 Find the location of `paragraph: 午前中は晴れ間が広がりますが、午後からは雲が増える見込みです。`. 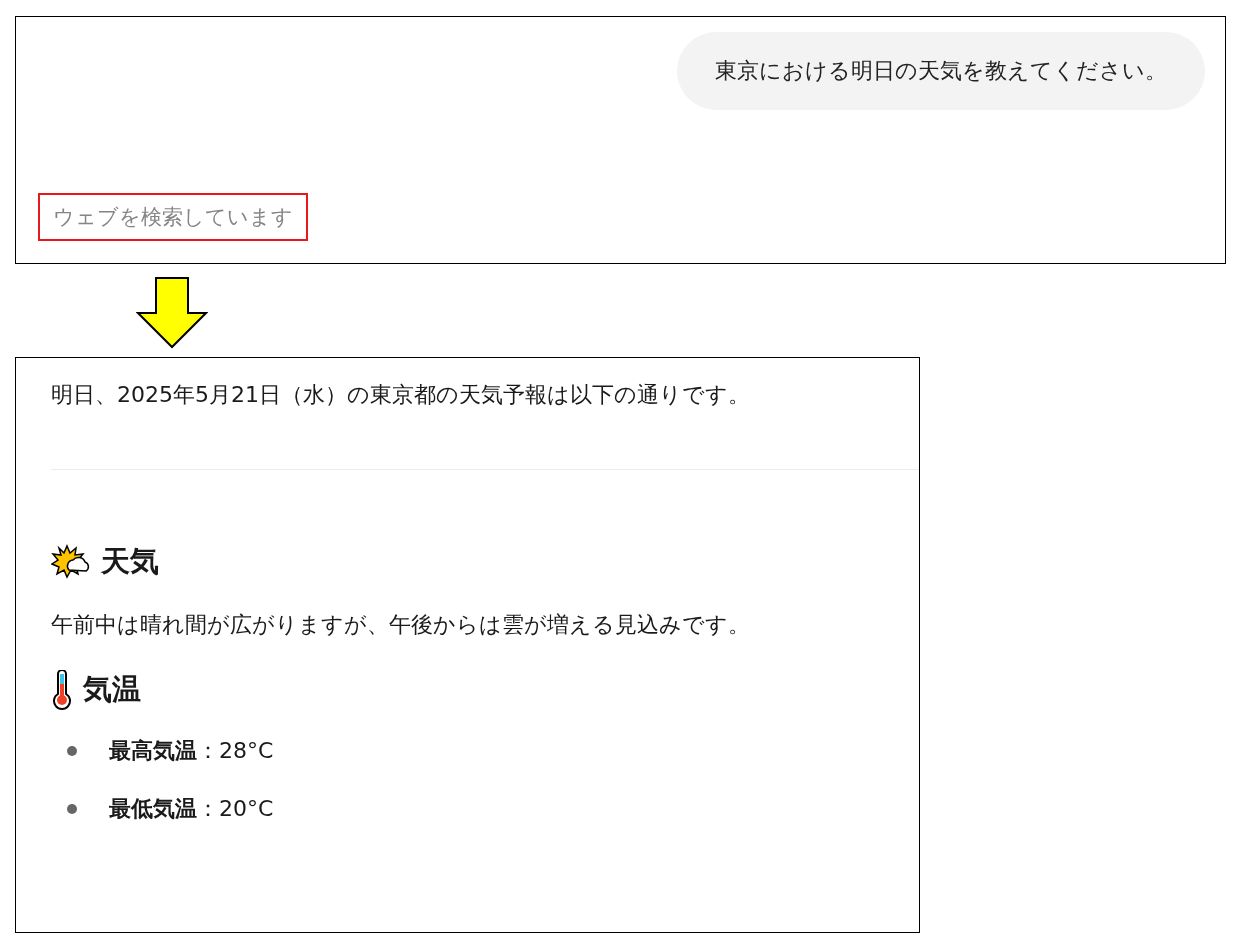

paragraph: 午前中は晴れ間が広がりますが、午後からは雲が増える見込みです。 is located at coordinates (401, 624).